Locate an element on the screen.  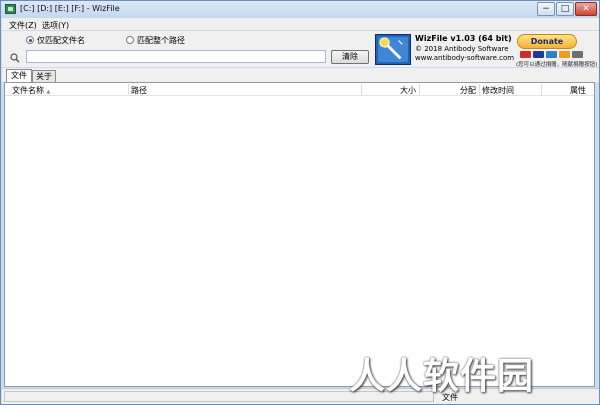
amex-icon is located at coordinates (551, 54).